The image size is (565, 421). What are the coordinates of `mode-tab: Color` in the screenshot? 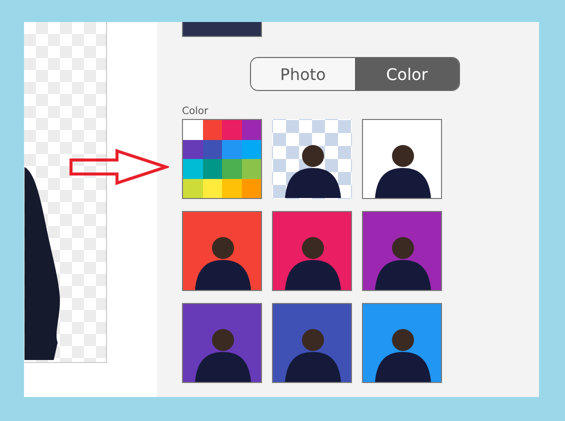 It's located at (407, 74).